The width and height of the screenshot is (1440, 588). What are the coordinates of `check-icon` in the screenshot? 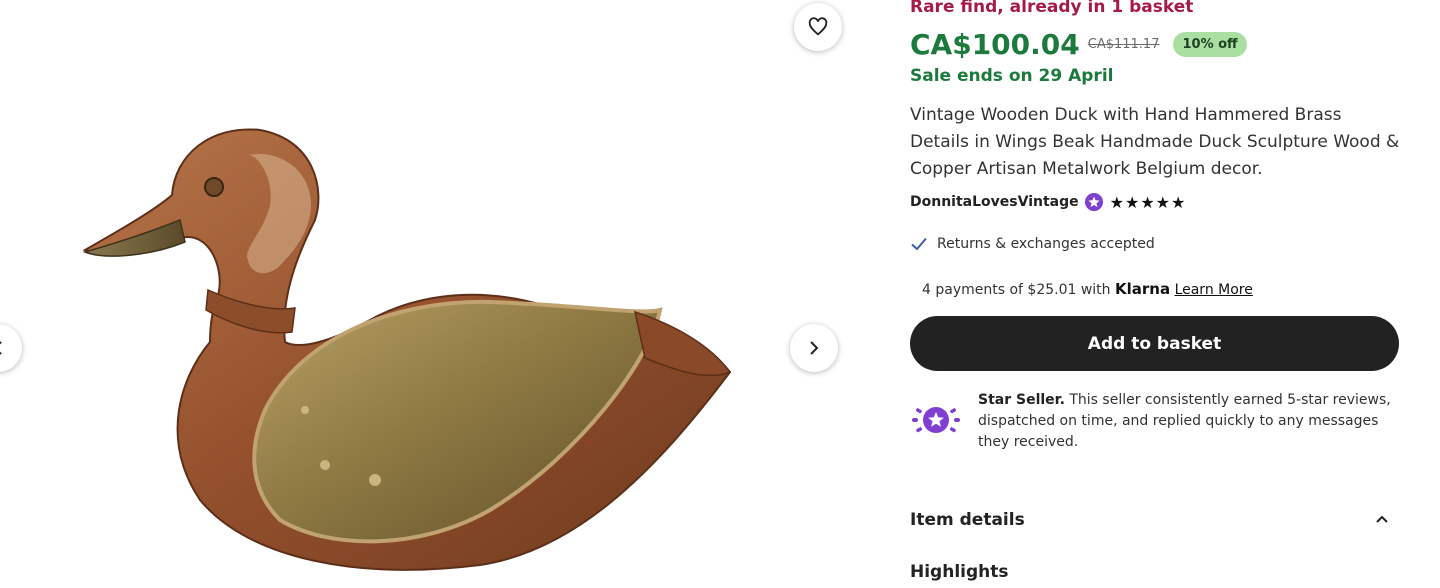 It's located at (919, 244).